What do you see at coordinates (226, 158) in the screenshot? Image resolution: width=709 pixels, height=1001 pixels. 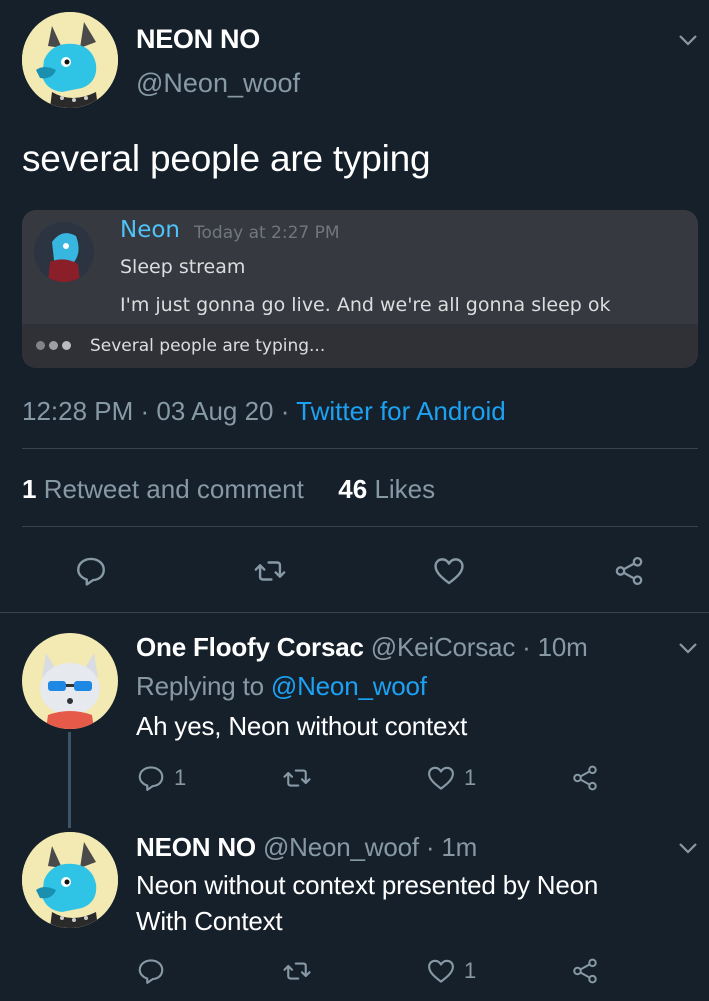 I see `tweet-text: several people are typing` at bounding box center [226, 158].